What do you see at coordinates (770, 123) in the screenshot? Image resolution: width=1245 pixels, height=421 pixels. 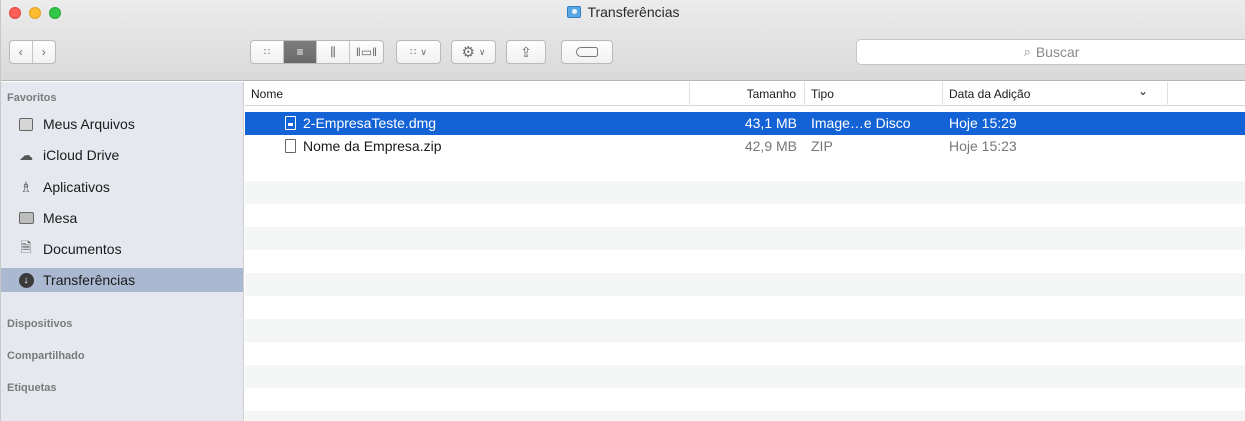 I see `file-size: 43,1 MB` at bounding box center [770, 123].